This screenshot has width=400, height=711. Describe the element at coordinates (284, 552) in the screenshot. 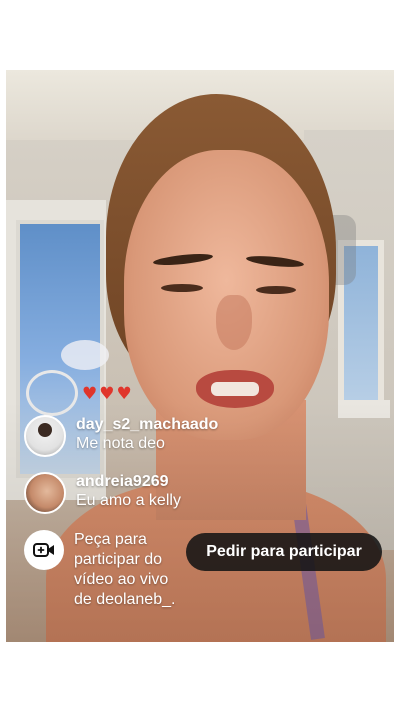

I see `request-to-join-button: Pedir para participar` at that location.